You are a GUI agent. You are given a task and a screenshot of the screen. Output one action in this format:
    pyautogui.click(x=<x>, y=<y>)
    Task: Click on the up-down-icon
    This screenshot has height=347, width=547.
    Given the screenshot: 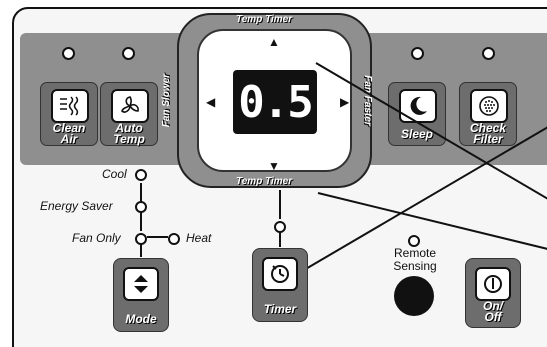 What is the action you would take?
    pyautogui.click(x=141, y=284)
    